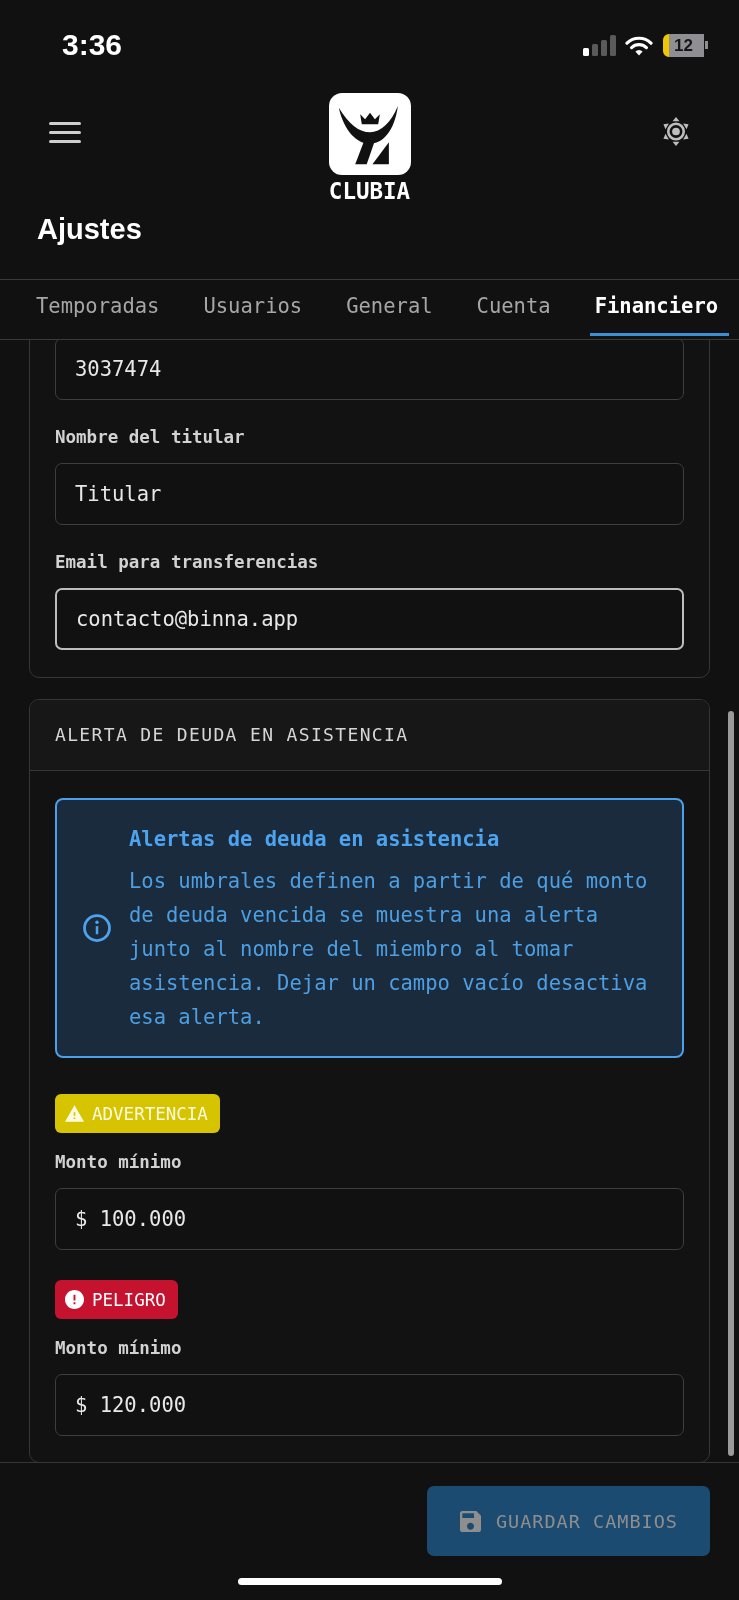 This screenshot has height=1600, width=739. What do you see at coordinates (74, 1113) in the screenshot?
I see `warning-icon` at bounding box center [74, 1113].